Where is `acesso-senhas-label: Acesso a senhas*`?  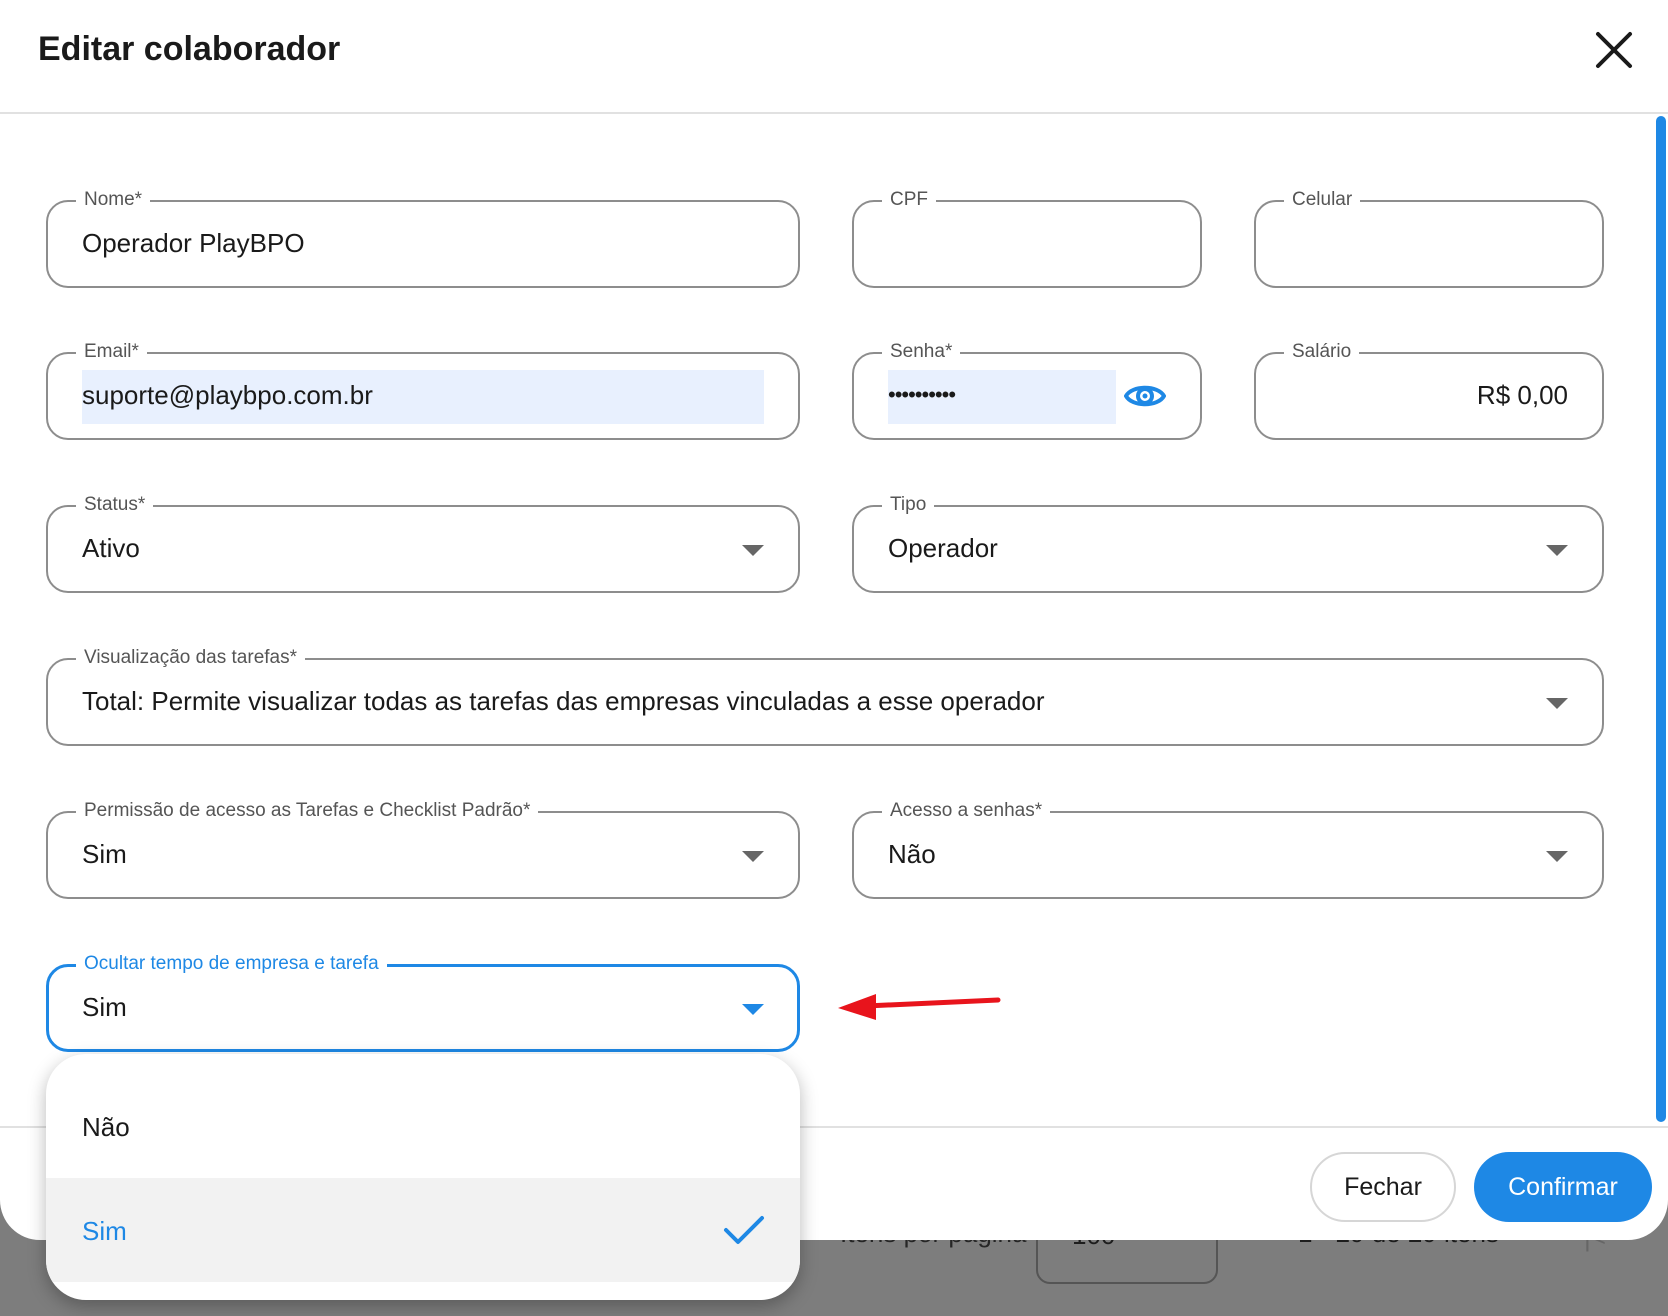
acesso-senhas-label: Acesso a senhas* is located at coordinates (966, 811).